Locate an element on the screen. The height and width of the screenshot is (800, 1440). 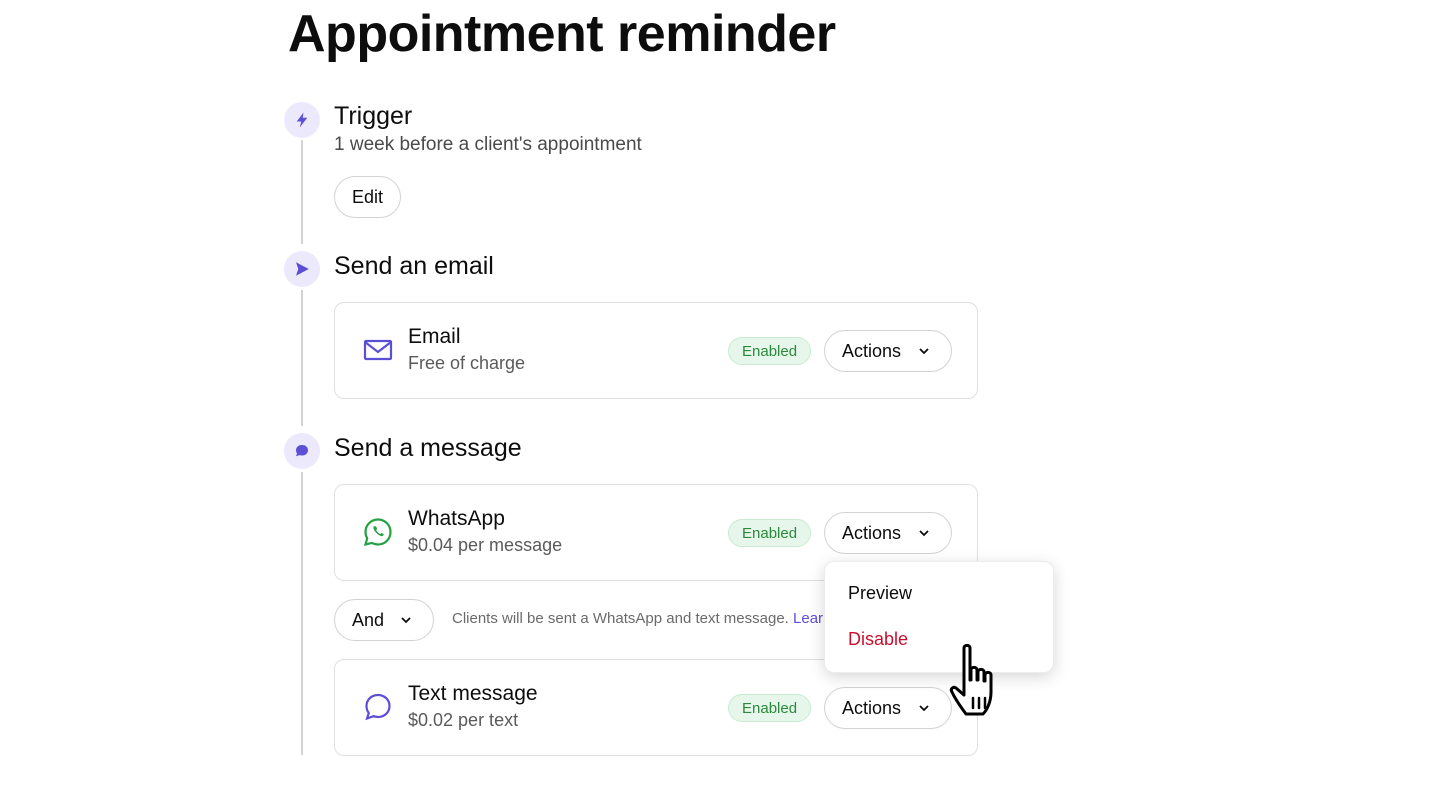
and-label: And is located at coordinates (368, 619).